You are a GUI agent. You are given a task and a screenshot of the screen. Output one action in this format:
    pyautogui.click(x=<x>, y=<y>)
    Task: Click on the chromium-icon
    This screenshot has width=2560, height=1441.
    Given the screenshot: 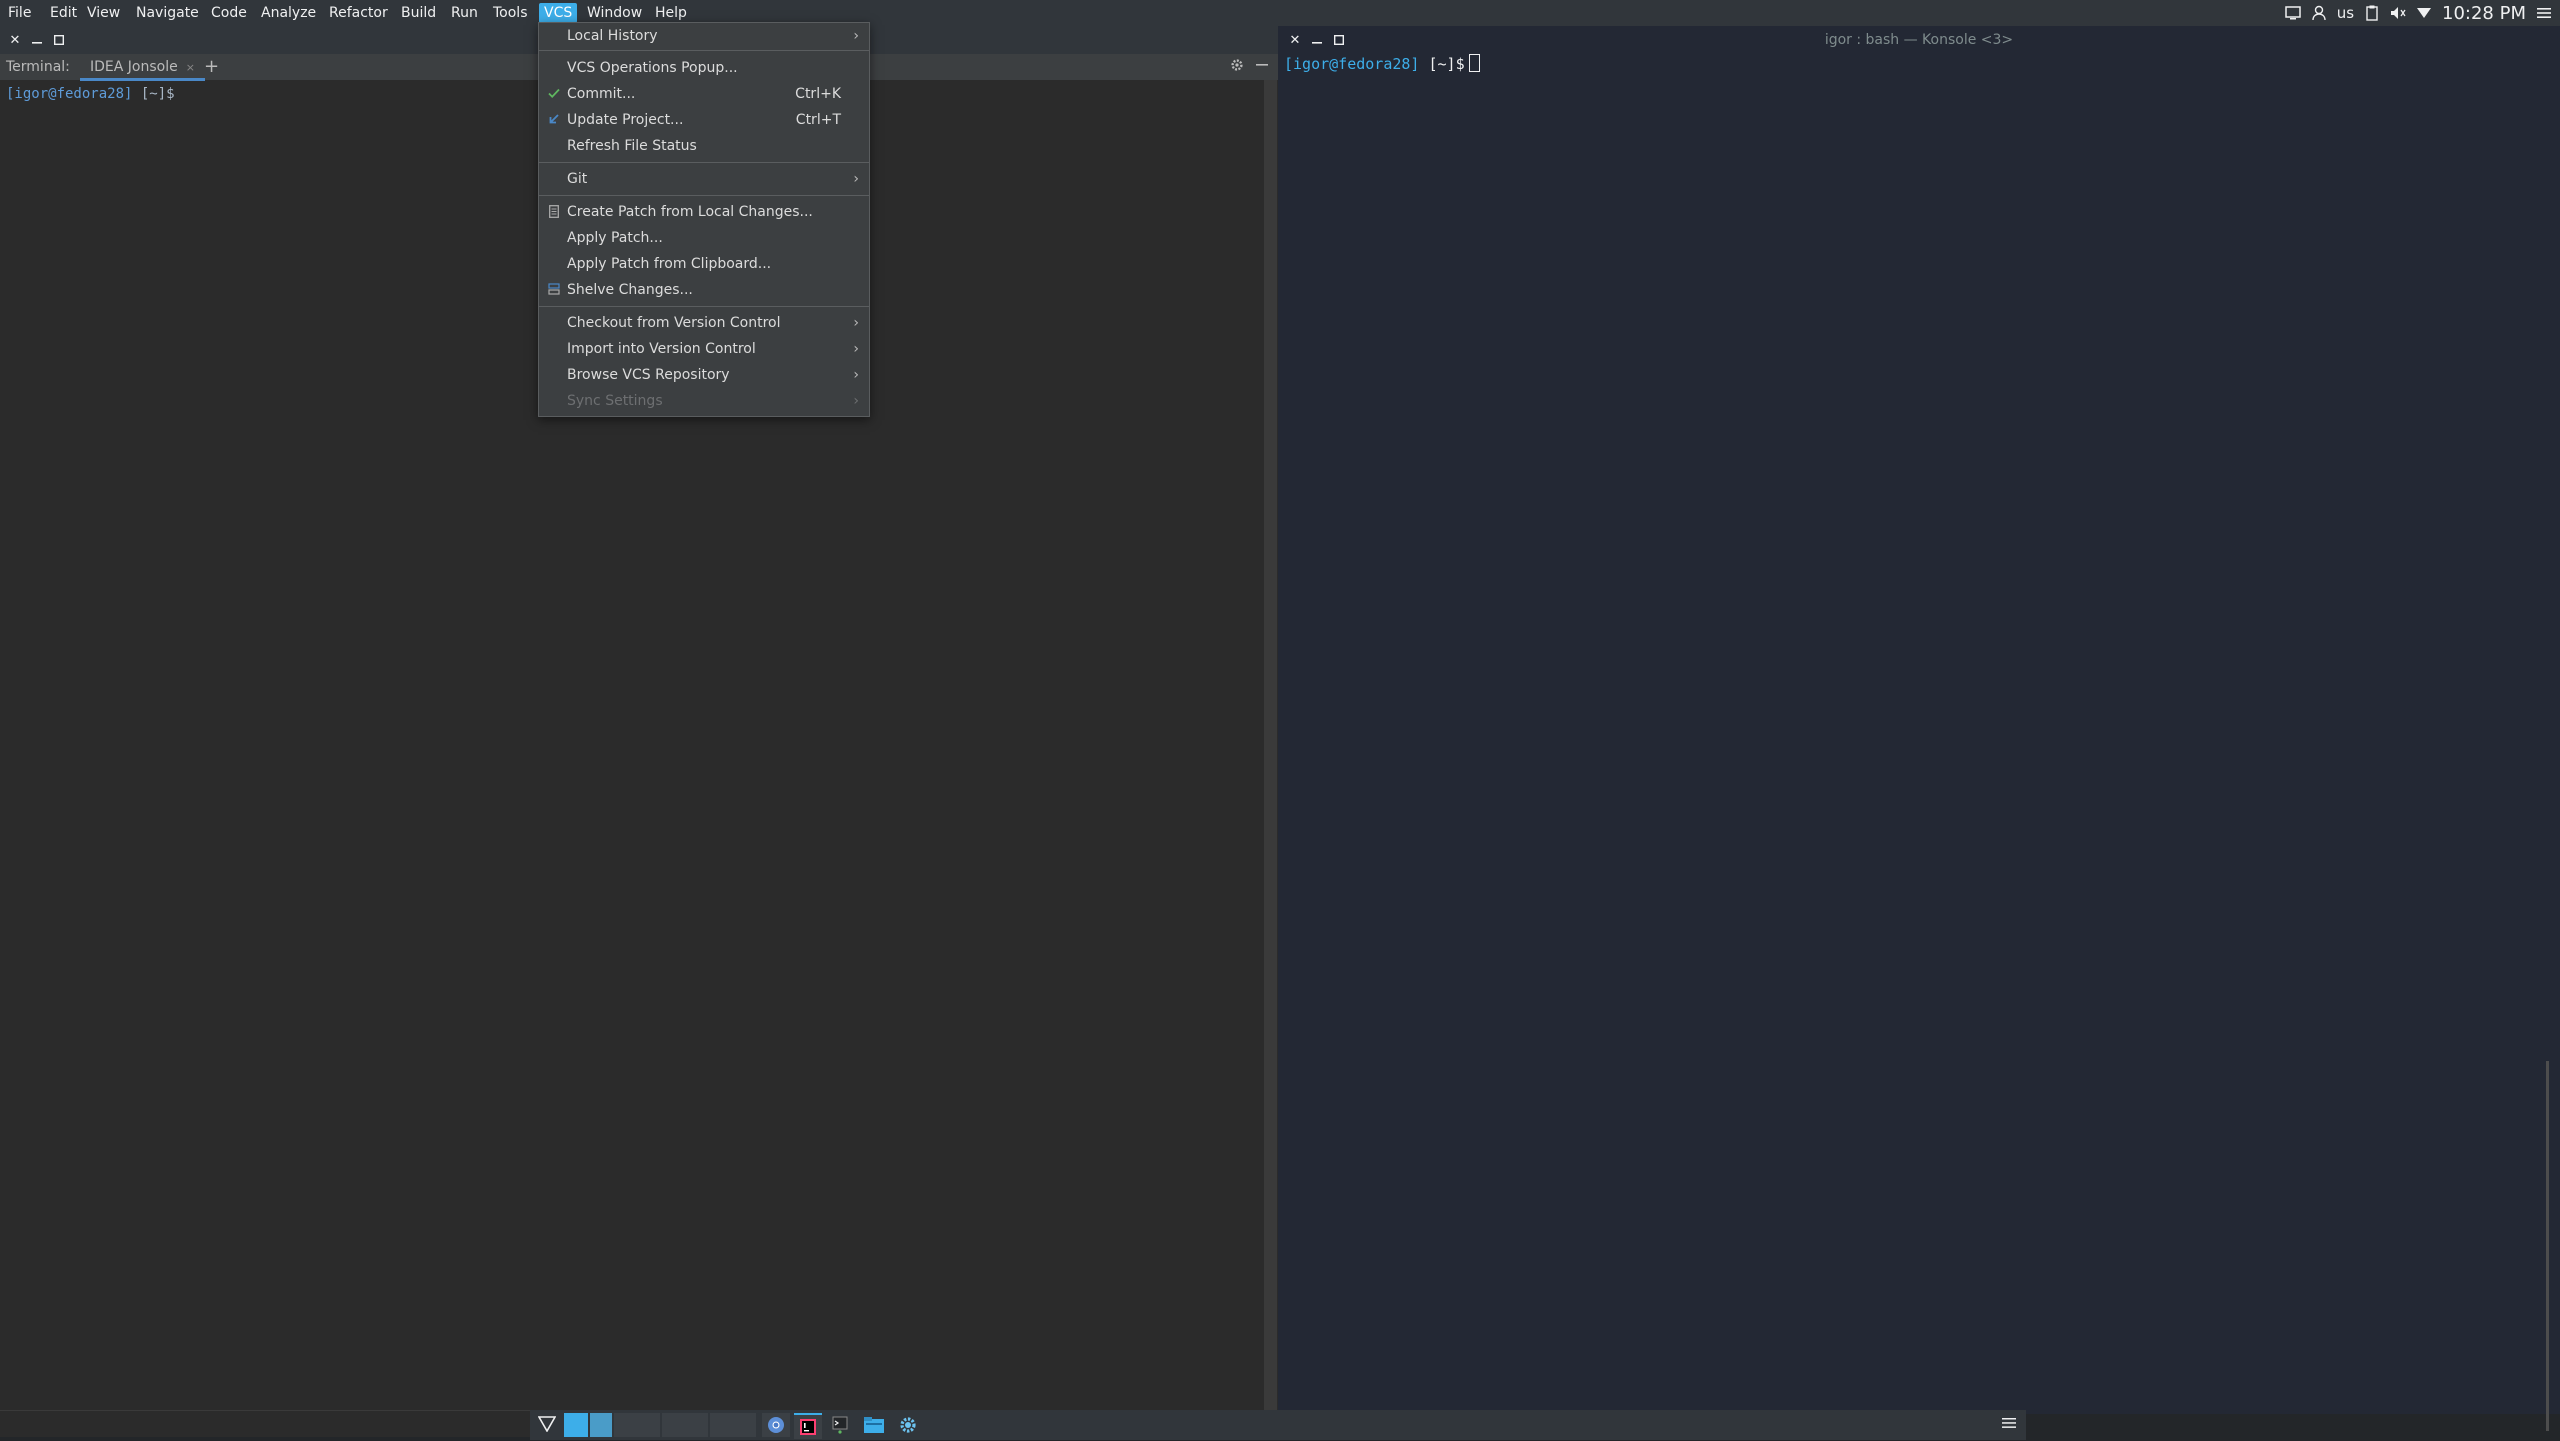 What is the action you would take?
    pyautogui.click(x=776, y=1425)
    